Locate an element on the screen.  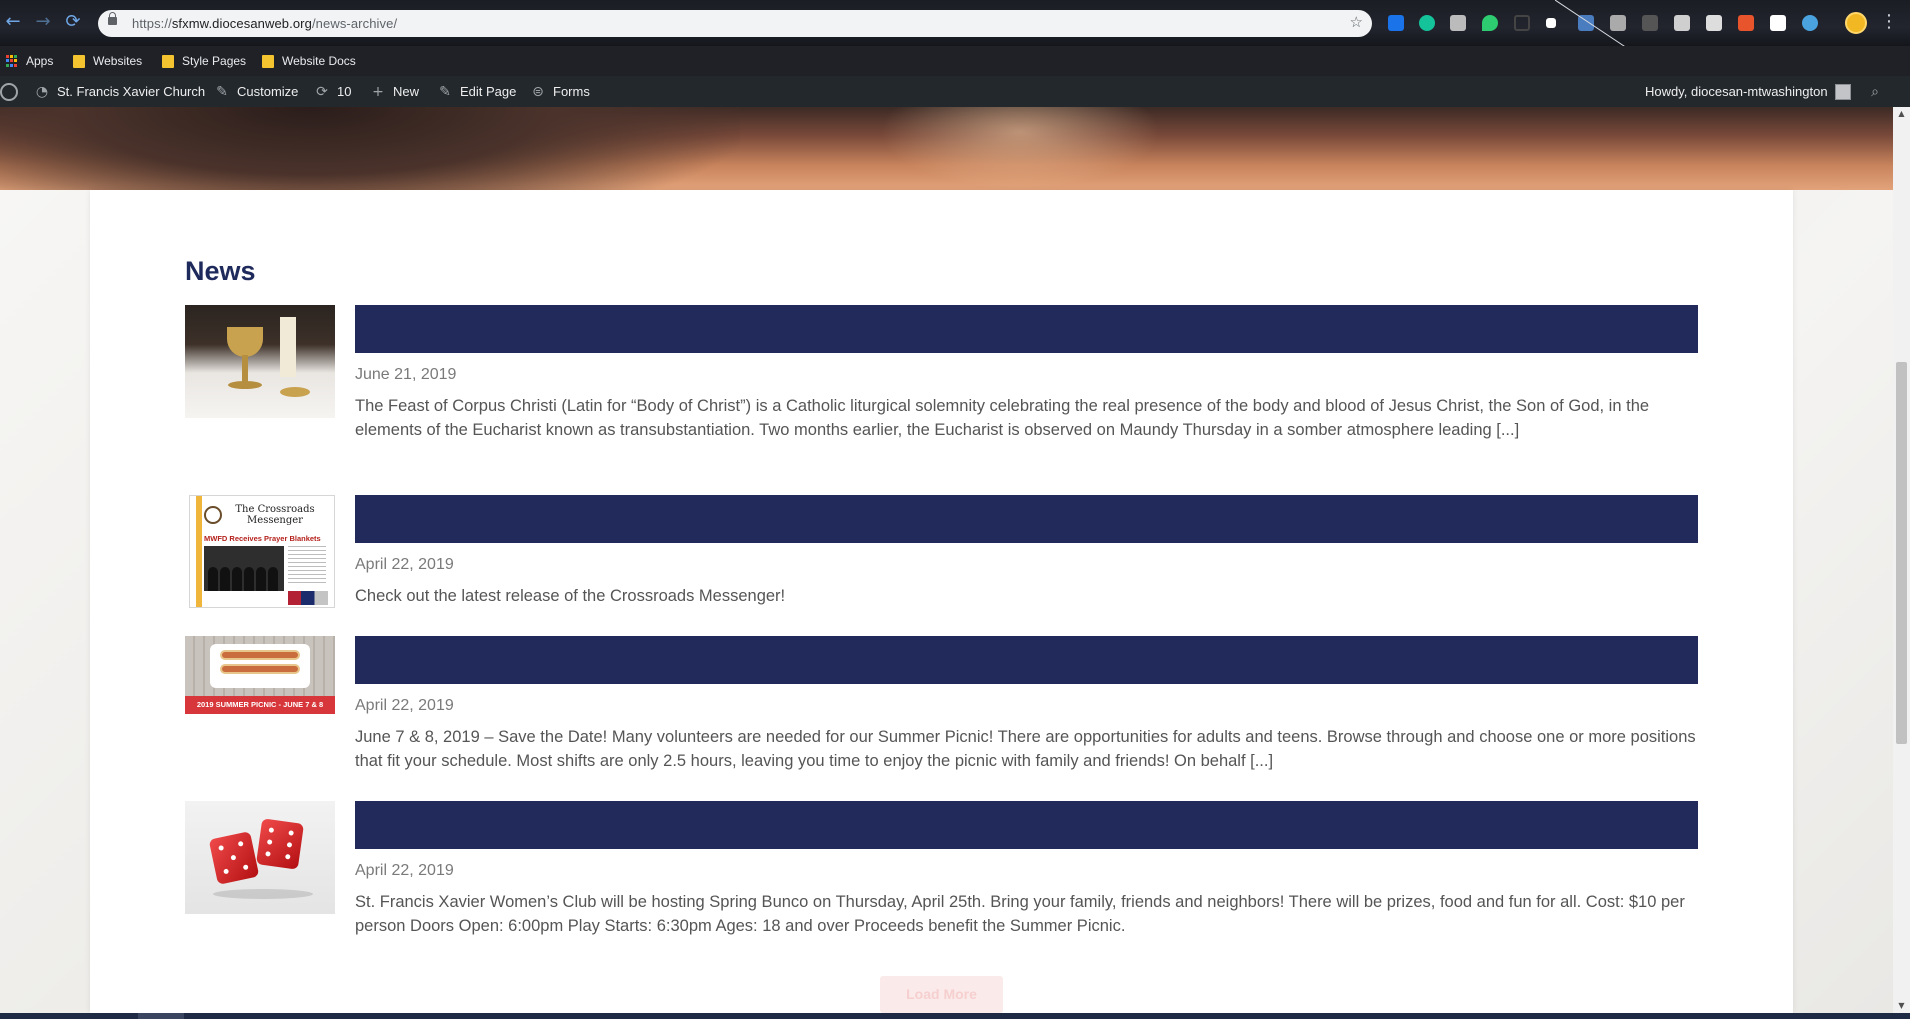
hero-banner-image is located at coordinates (946, 148).